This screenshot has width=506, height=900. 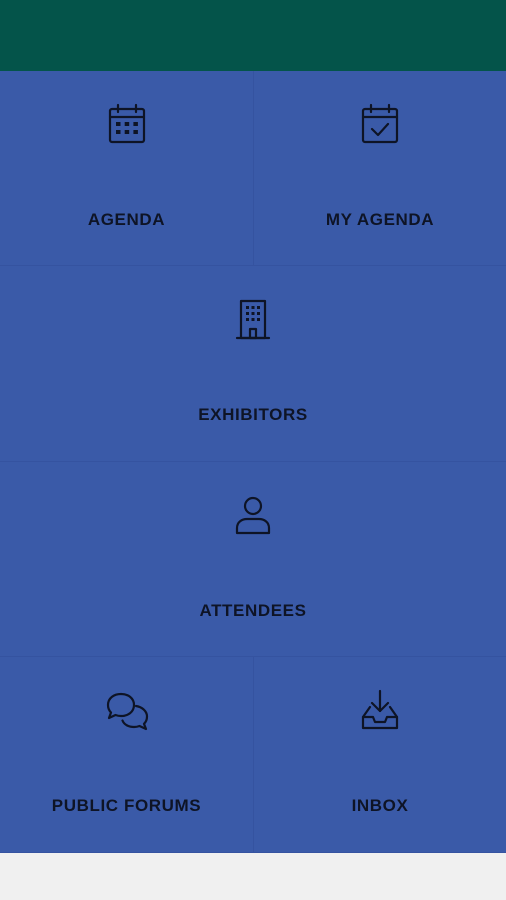 What do you see at coordinates (380, 168) in the screenshot?
I see `tile-my-agenda: MY AGENDA` at bounding box center [380, 168].